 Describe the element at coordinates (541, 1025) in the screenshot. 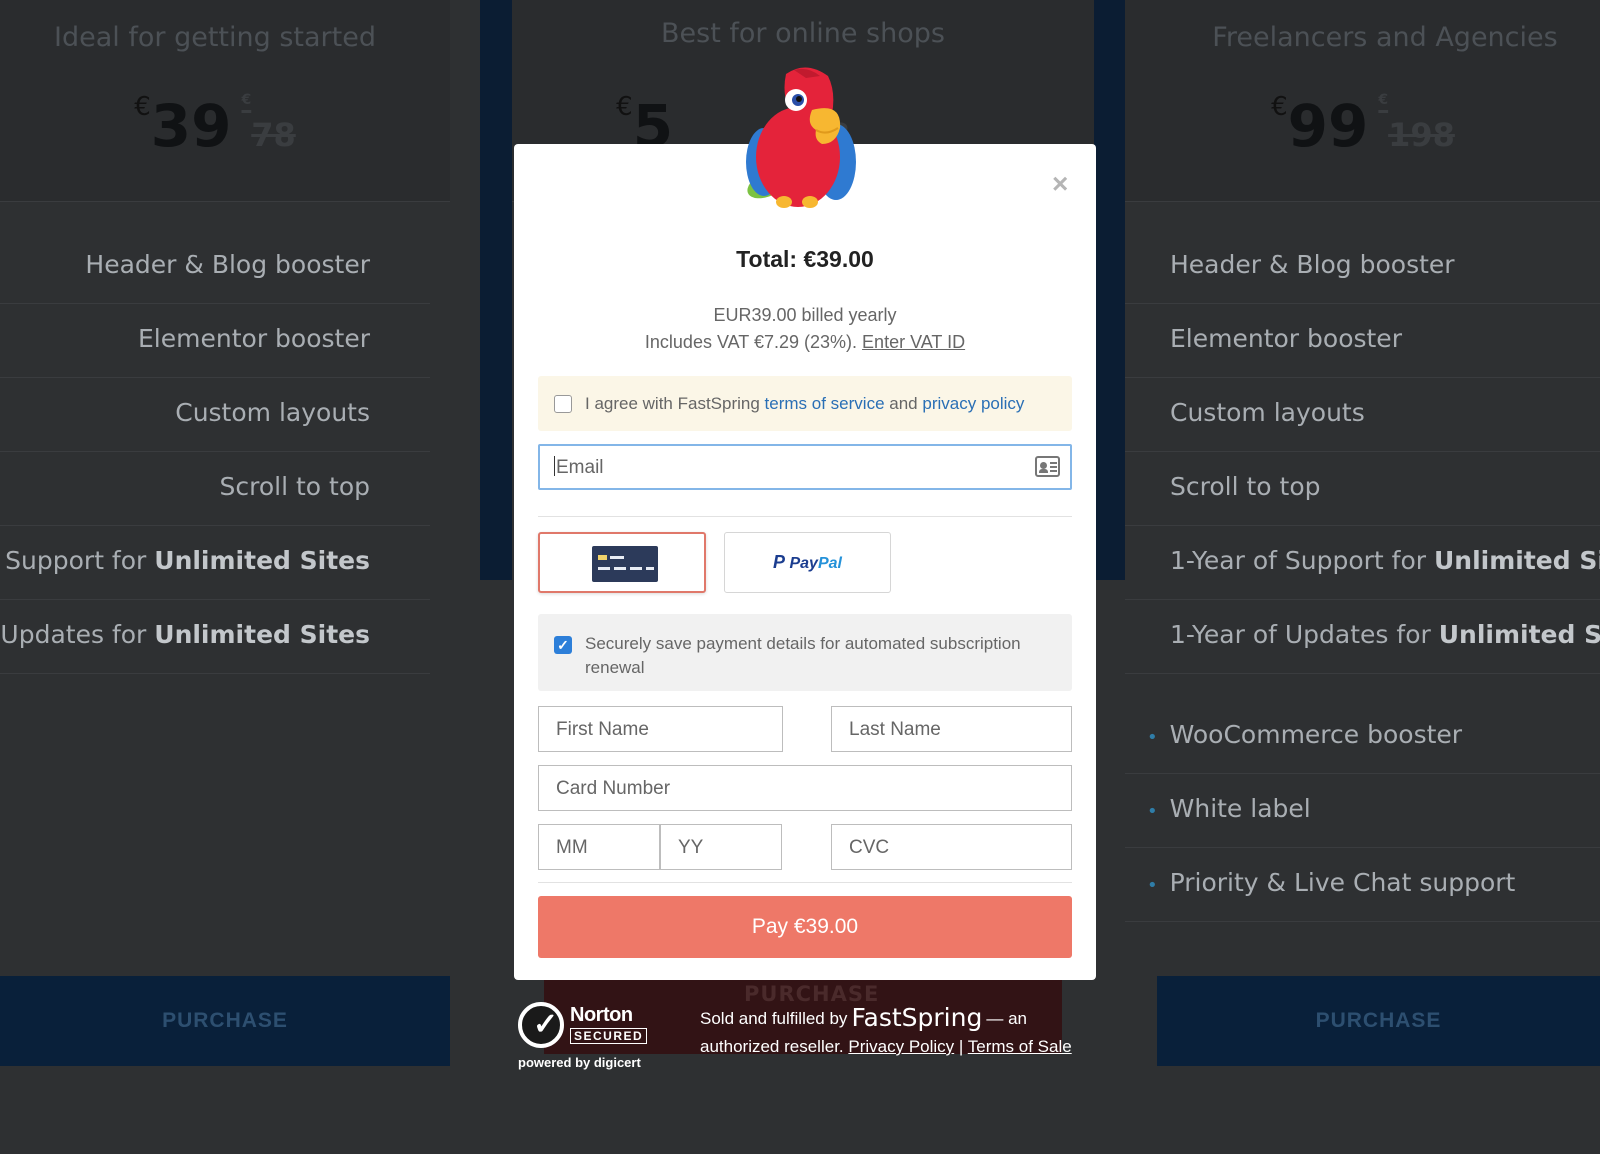

I see `norton-check-icon: ✓` at that location.